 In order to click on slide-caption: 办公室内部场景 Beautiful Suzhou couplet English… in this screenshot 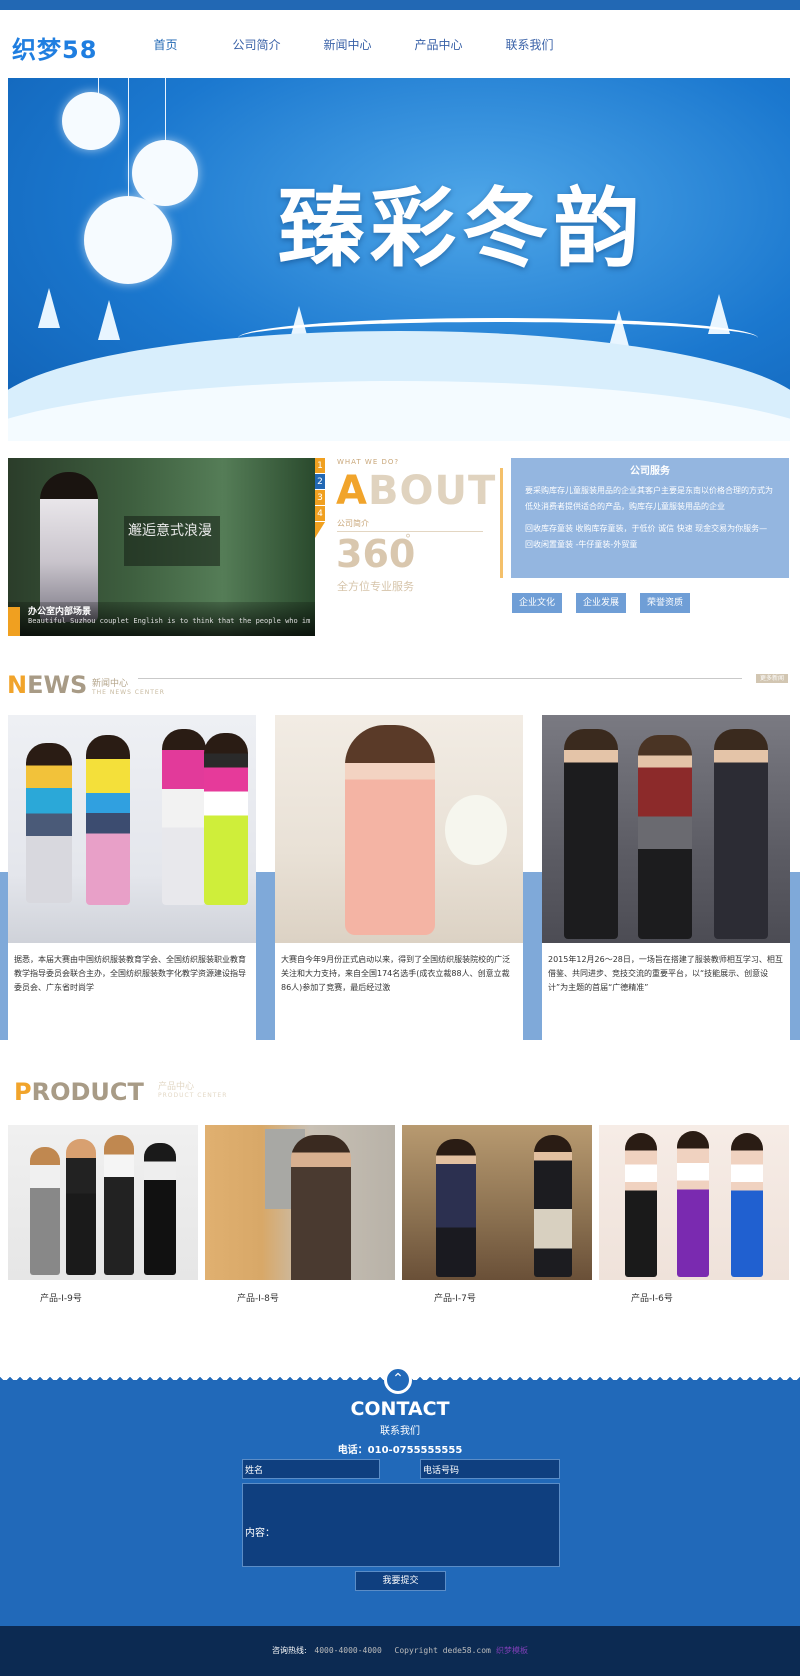, I will do `click(161, 619)`.